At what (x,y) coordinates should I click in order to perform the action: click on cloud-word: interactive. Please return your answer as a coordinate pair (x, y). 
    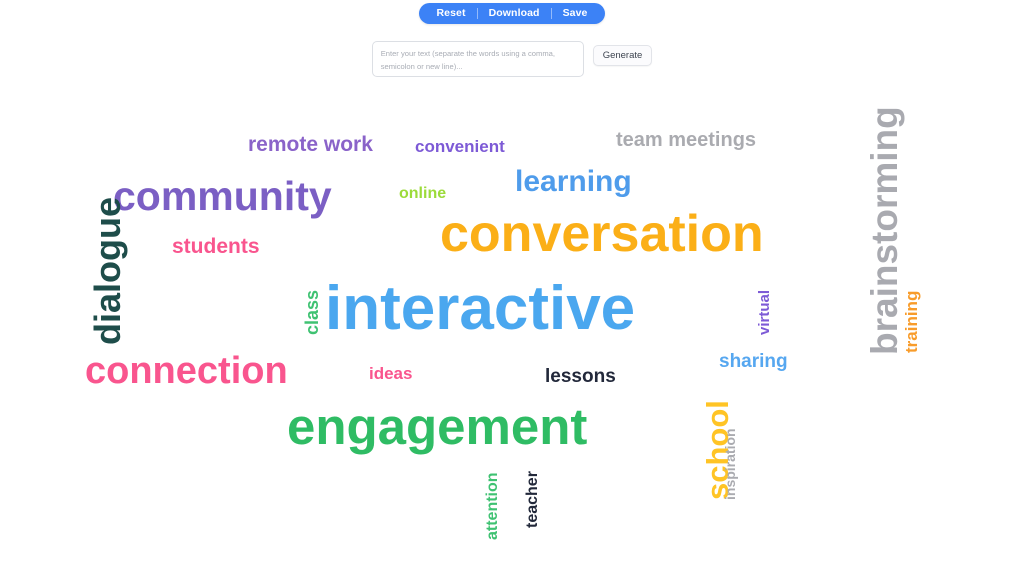
    Looking at the image, I should click on (480, 309).